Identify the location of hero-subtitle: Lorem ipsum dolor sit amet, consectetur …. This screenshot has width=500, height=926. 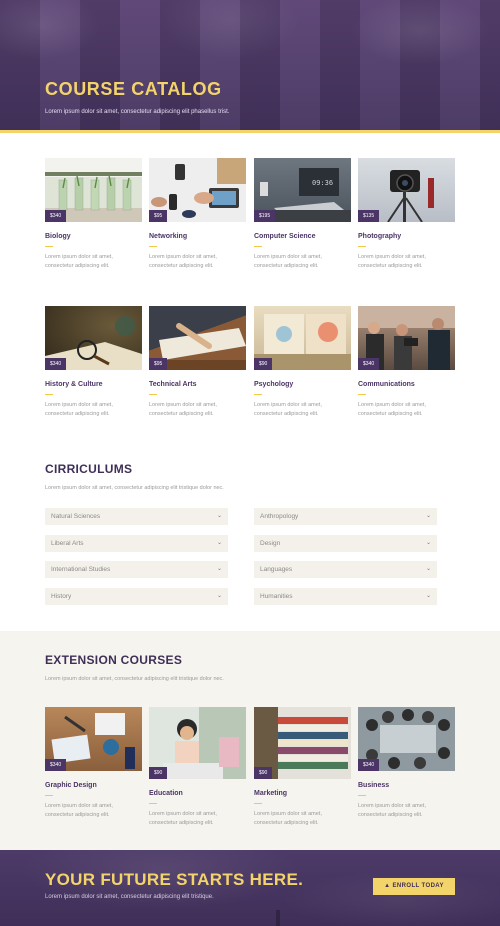
(137, 112).